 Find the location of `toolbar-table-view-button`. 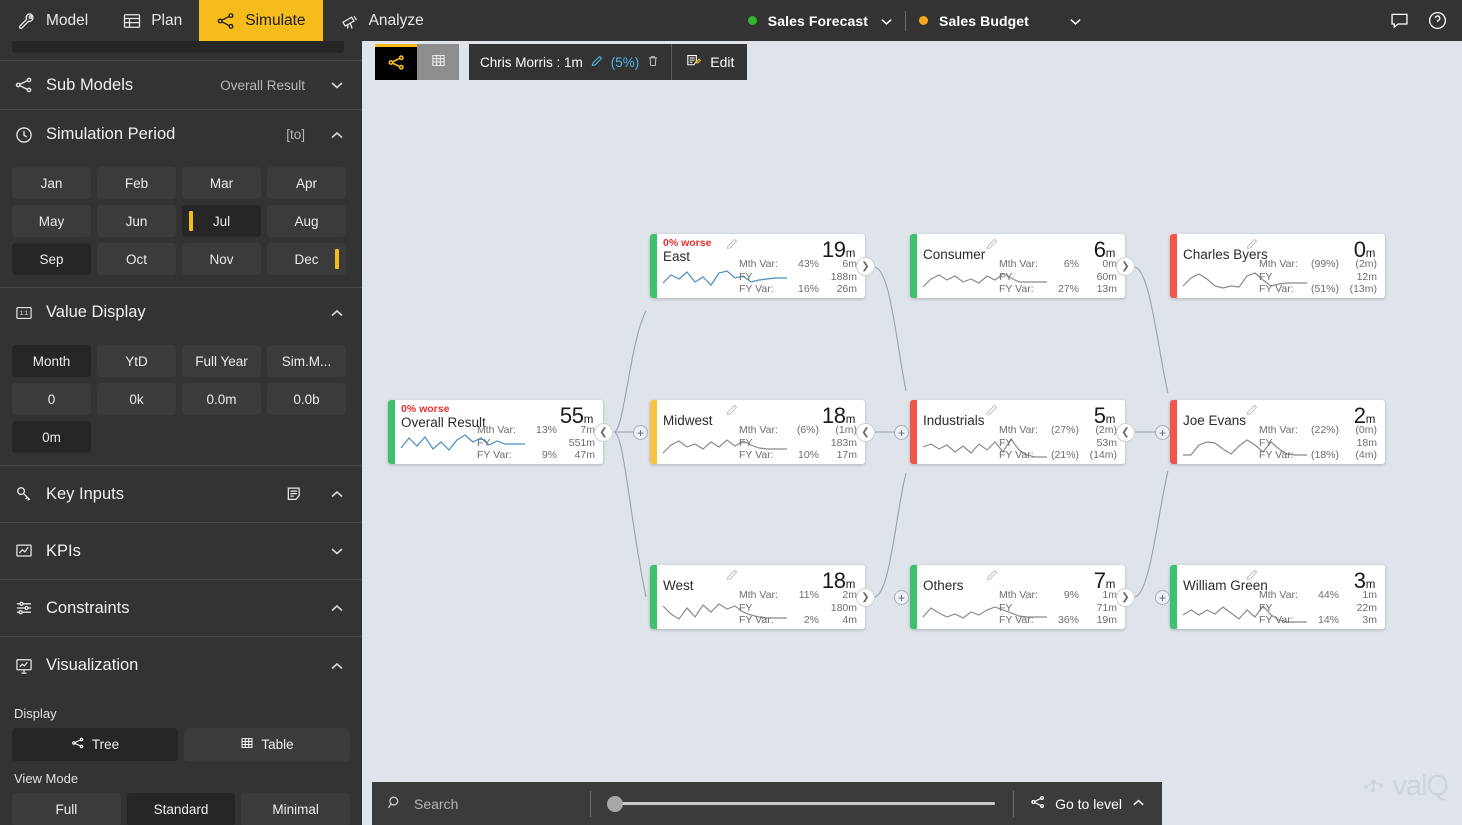

toolbar-table-view-button is located at coordinates (438, 62).